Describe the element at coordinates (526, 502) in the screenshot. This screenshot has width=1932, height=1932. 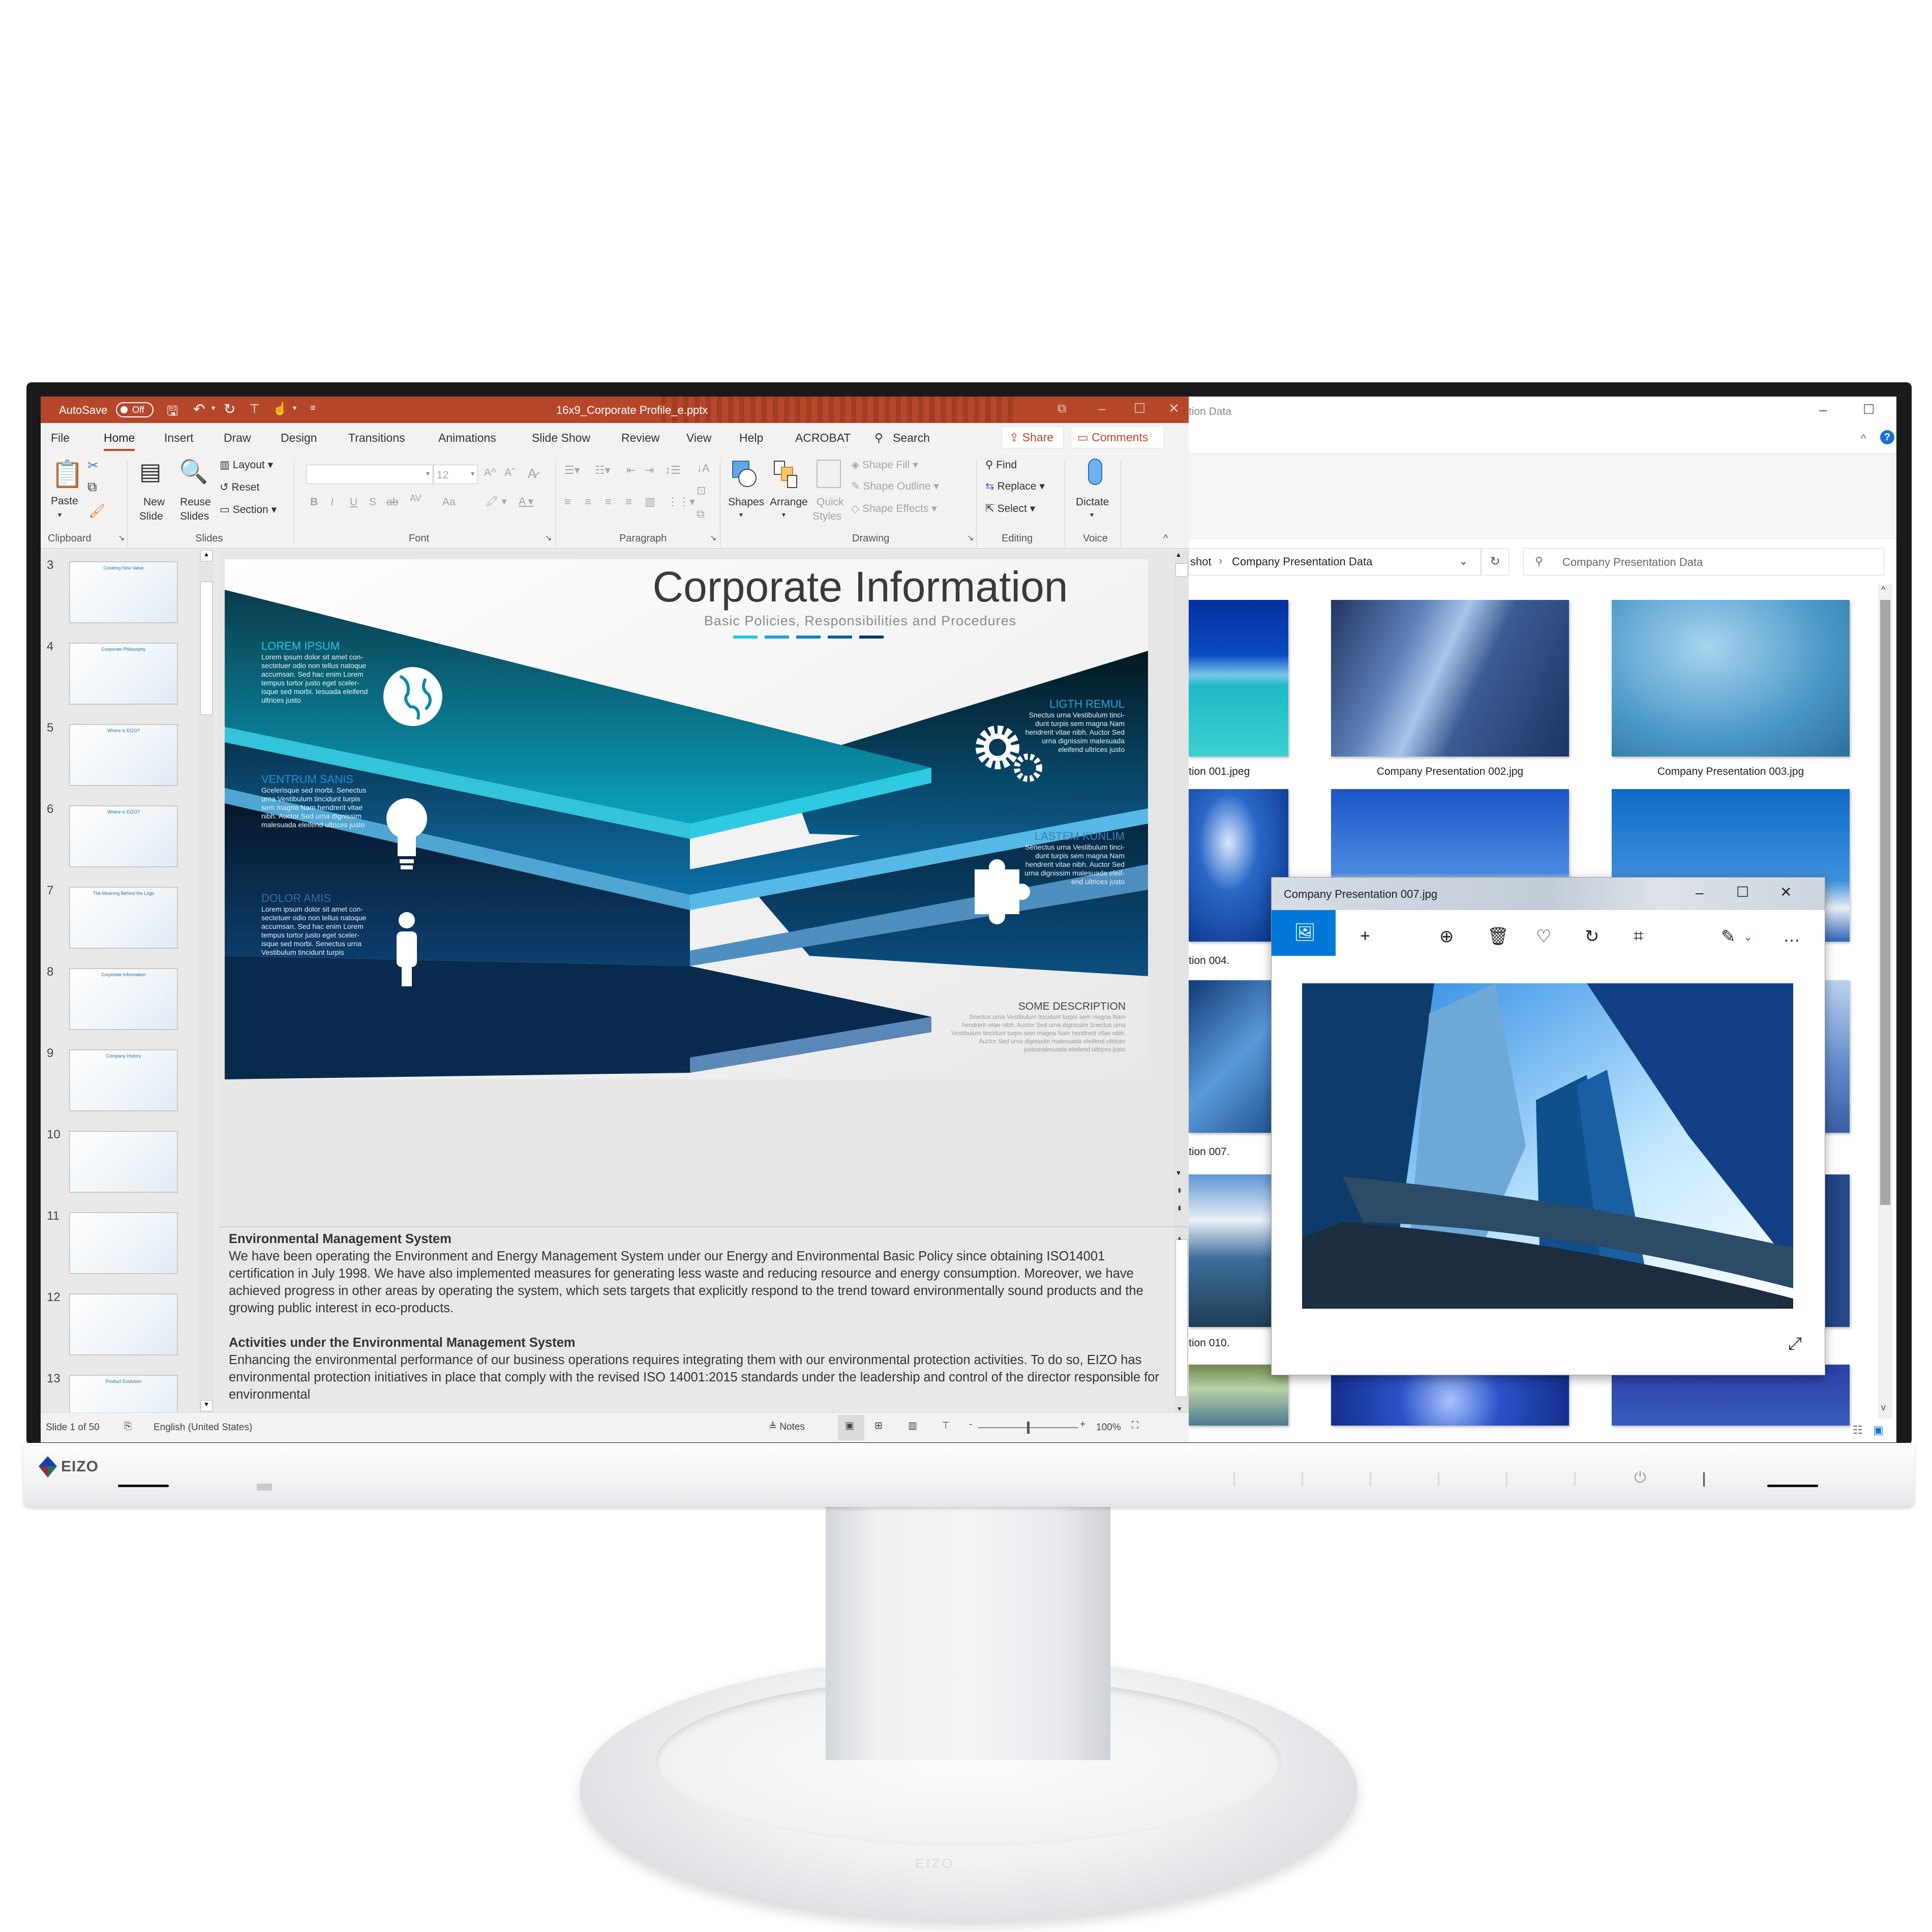
I see `font-color-icon: A ▾` at that location.